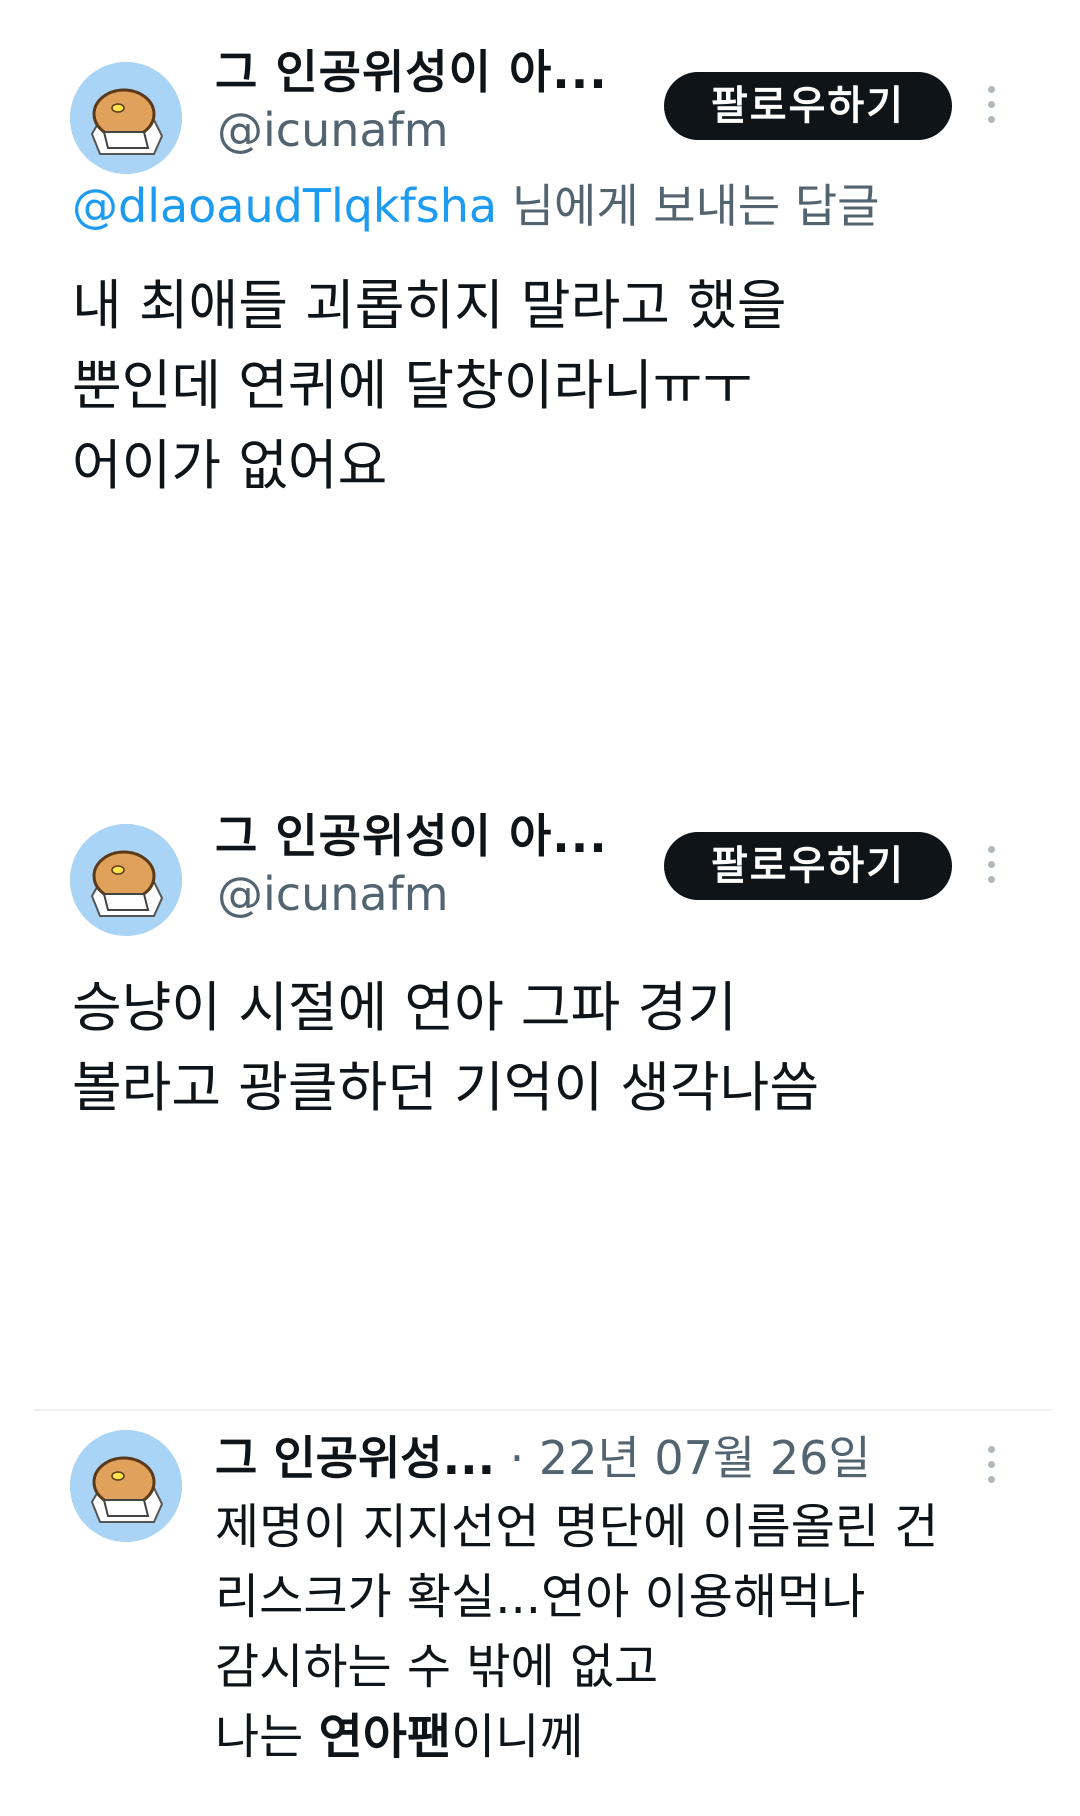 This screenshot has width=1080, height=1816. What do you see at coordinates (284, 206) in the screenshot?
I see `reply-mention-link: @dlaoaudTlqkfsha` at bounding box center [284, 206].